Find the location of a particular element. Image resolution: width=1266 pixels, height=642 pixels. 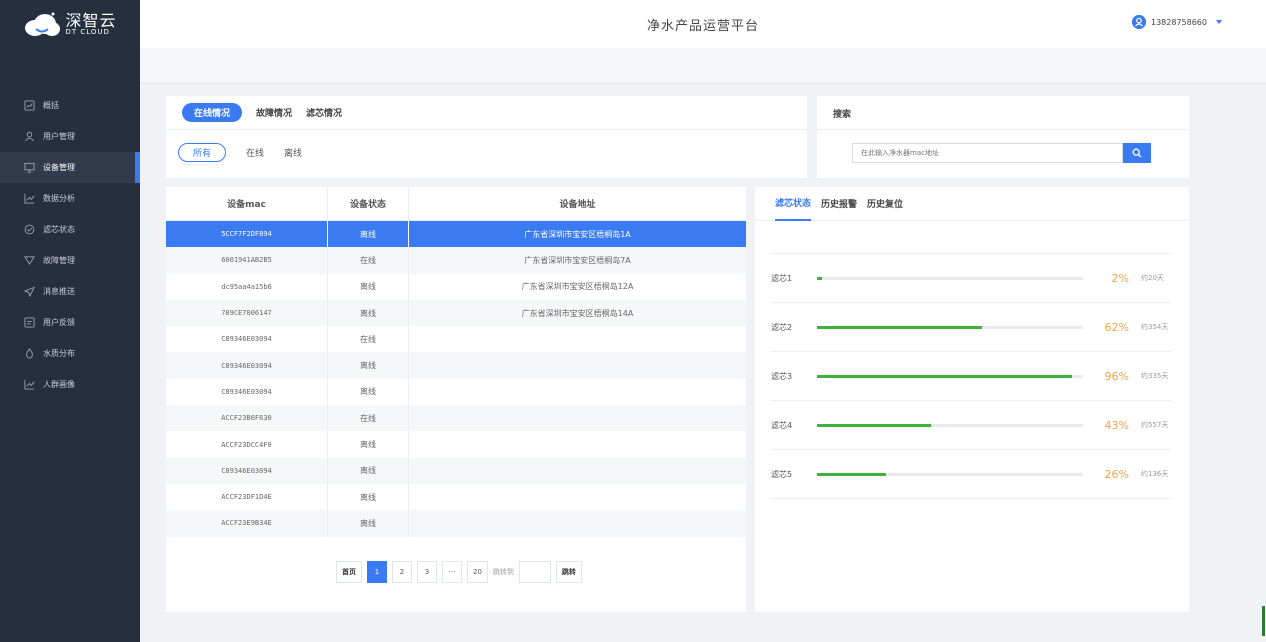

tab-reset-history: 历史复位 is located at coordinates (885, 204).